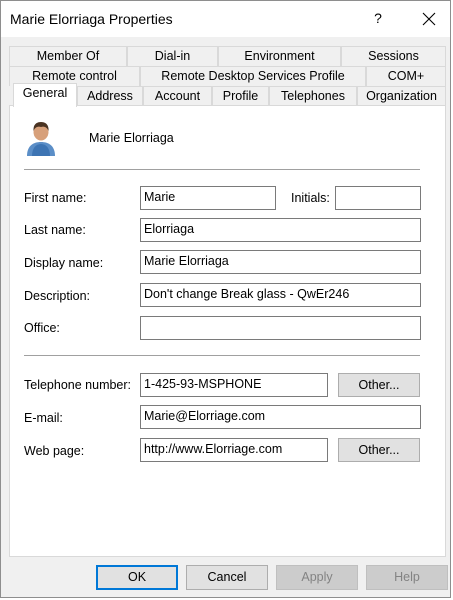  I want to click on first-name-label: First name:, so click(55, 198).